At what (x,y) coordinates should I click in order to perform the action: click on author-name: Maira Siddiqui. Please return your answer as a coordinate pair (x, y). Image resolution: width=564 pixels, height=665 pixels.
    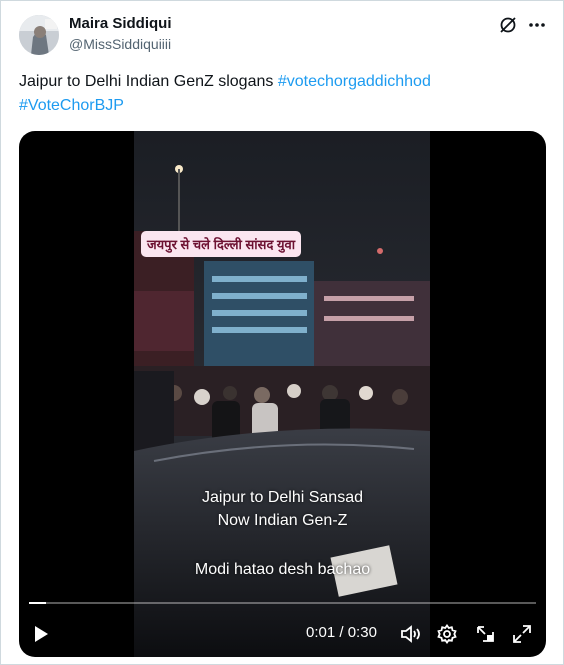
    Looking at the image, I should click on (120, 23).